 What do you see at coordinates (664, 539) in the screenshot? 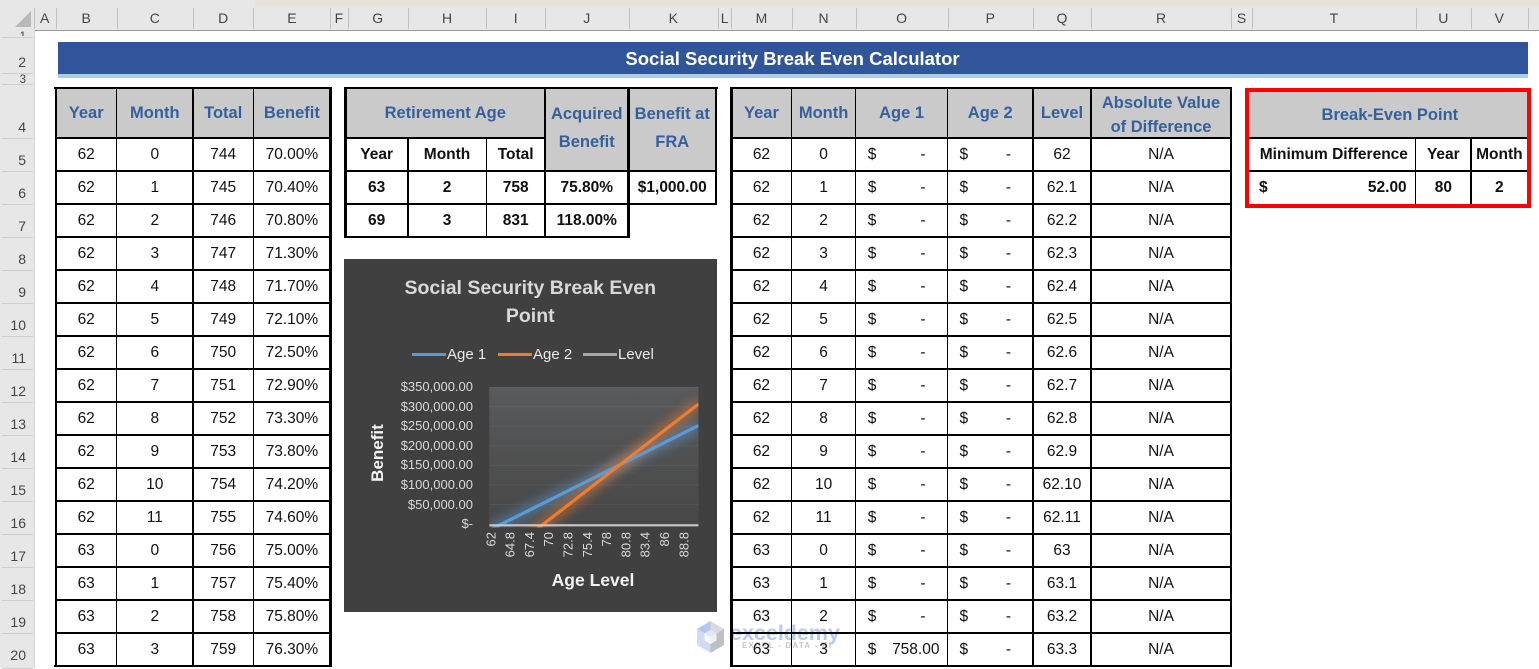
I see `svg-text: 86` at bounding box center [664, 539].